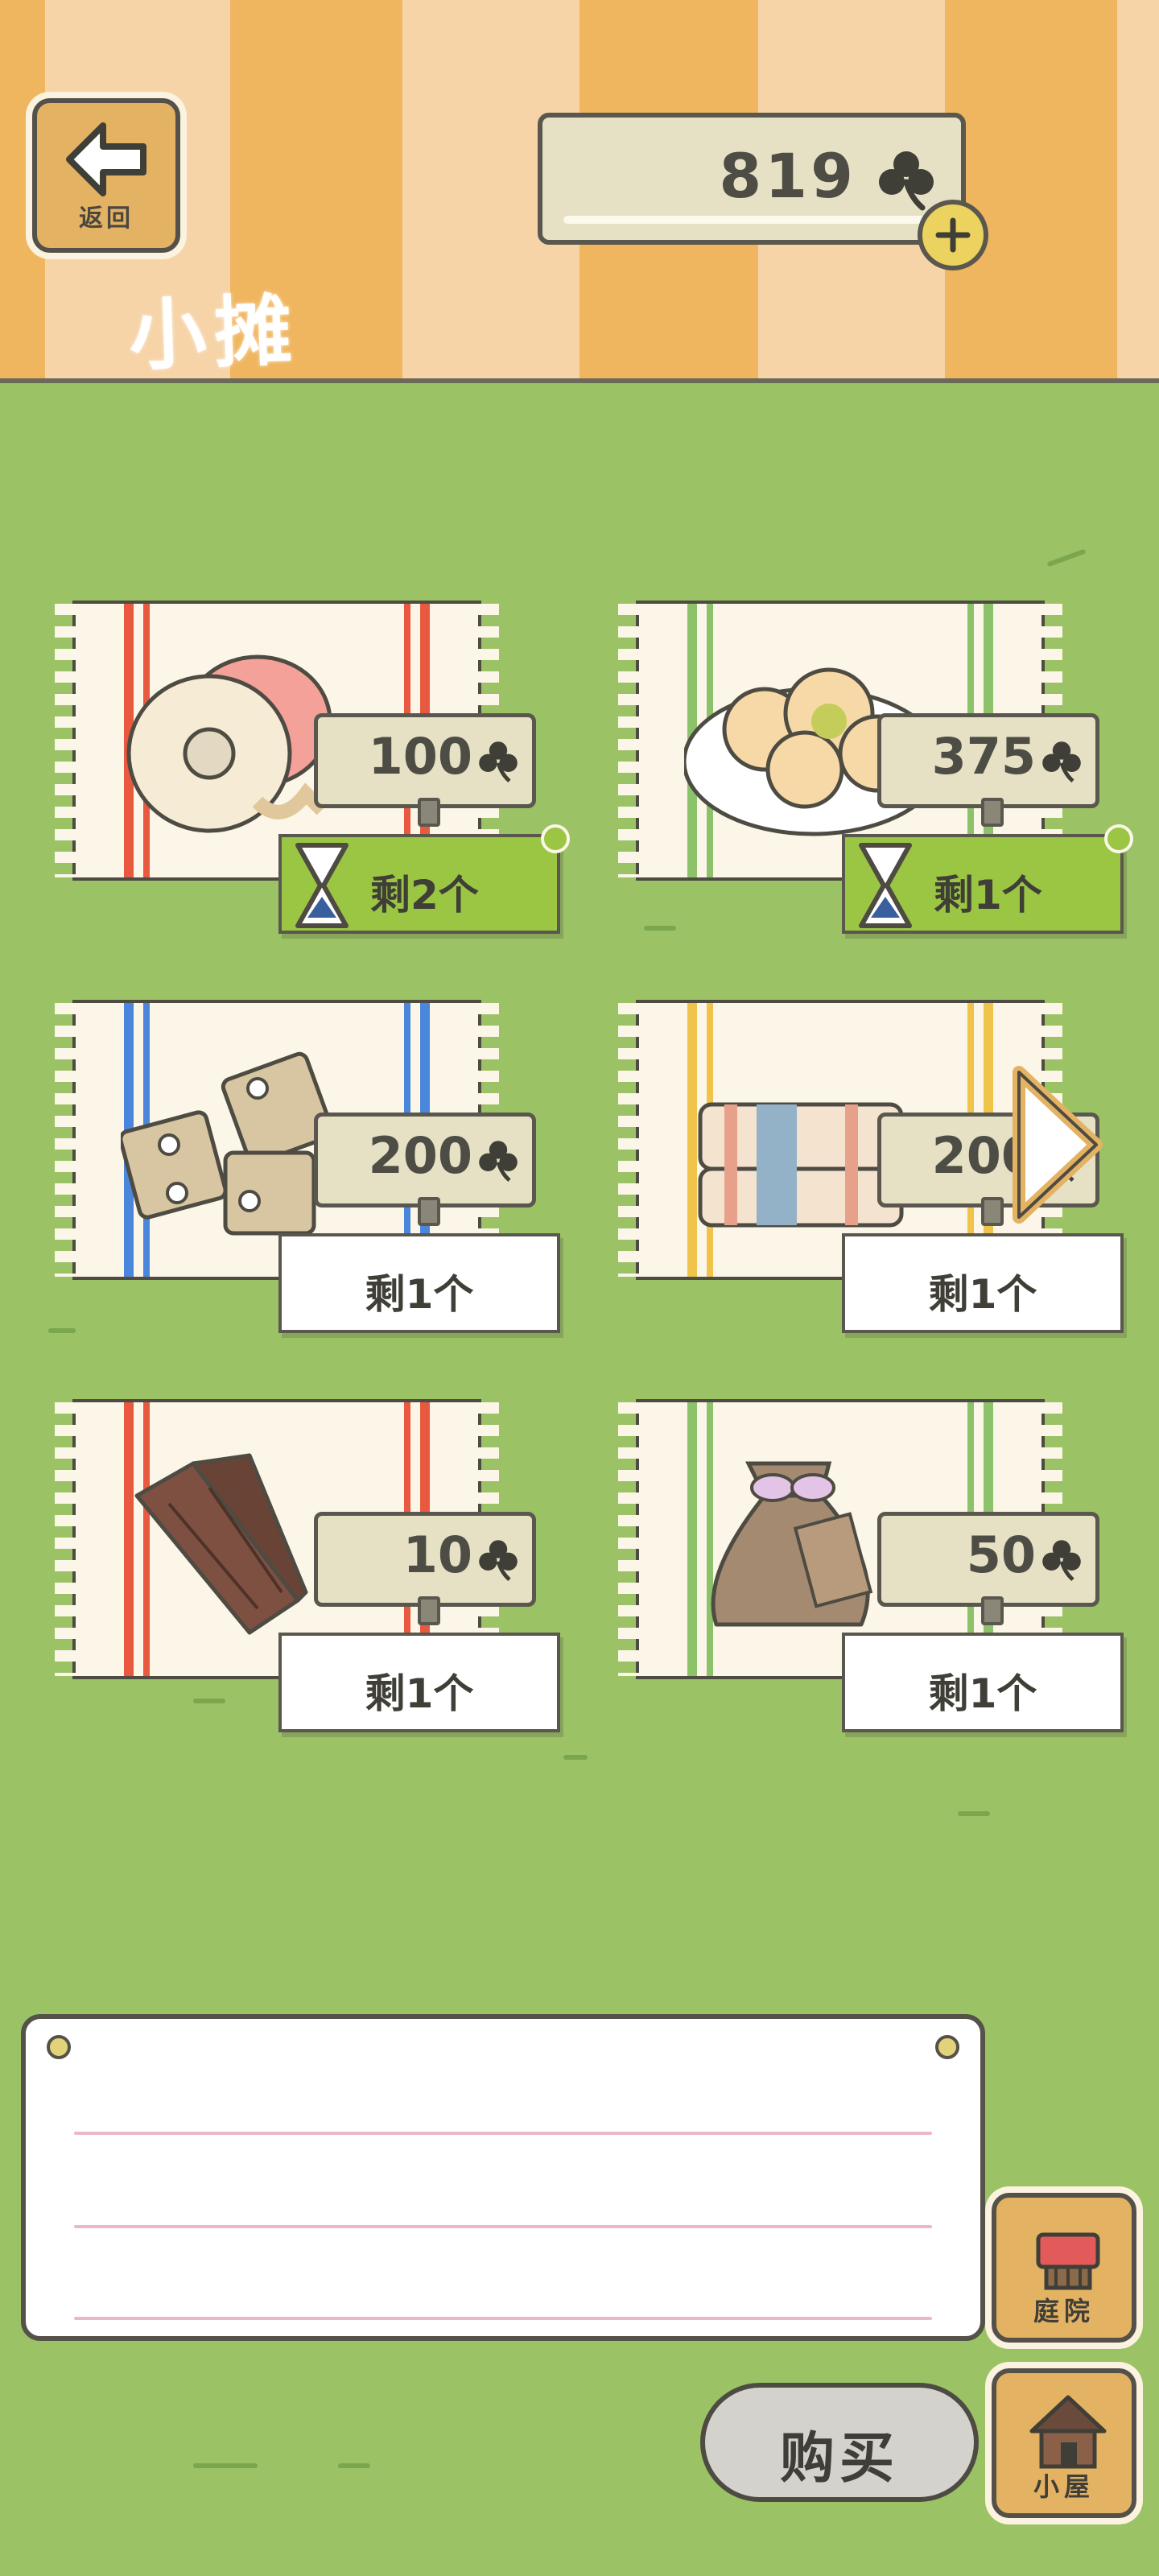 The height and width of the screenshot is (2576, 1159). I want to click on price-tag: 200, so click(425, 1169).